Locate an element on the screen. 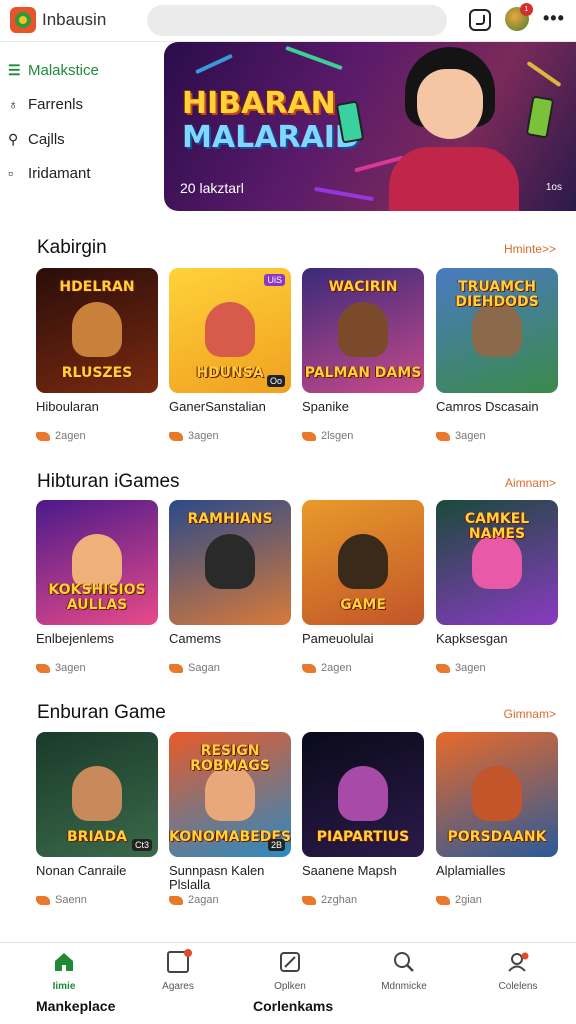 This screenshot has width=576, height=1024. game-title: Spanike is located at coordinates (325, 406).